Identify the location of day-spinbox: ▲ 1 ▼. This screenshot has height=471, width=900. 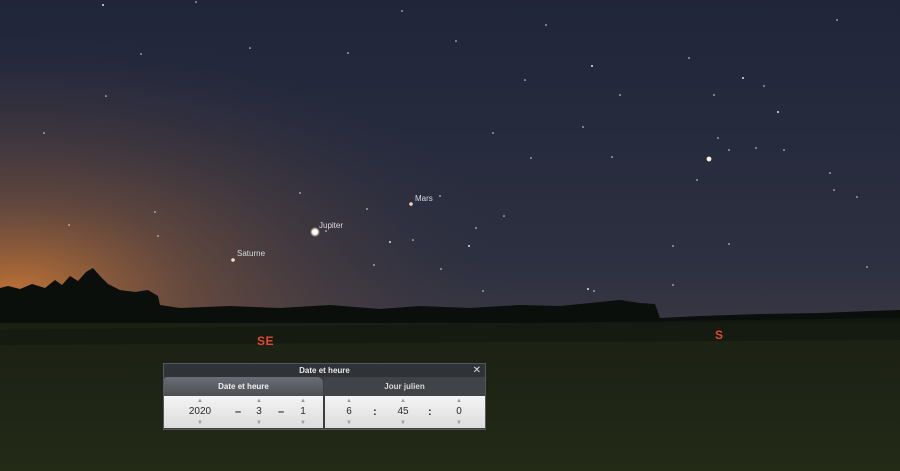
(303, 412).